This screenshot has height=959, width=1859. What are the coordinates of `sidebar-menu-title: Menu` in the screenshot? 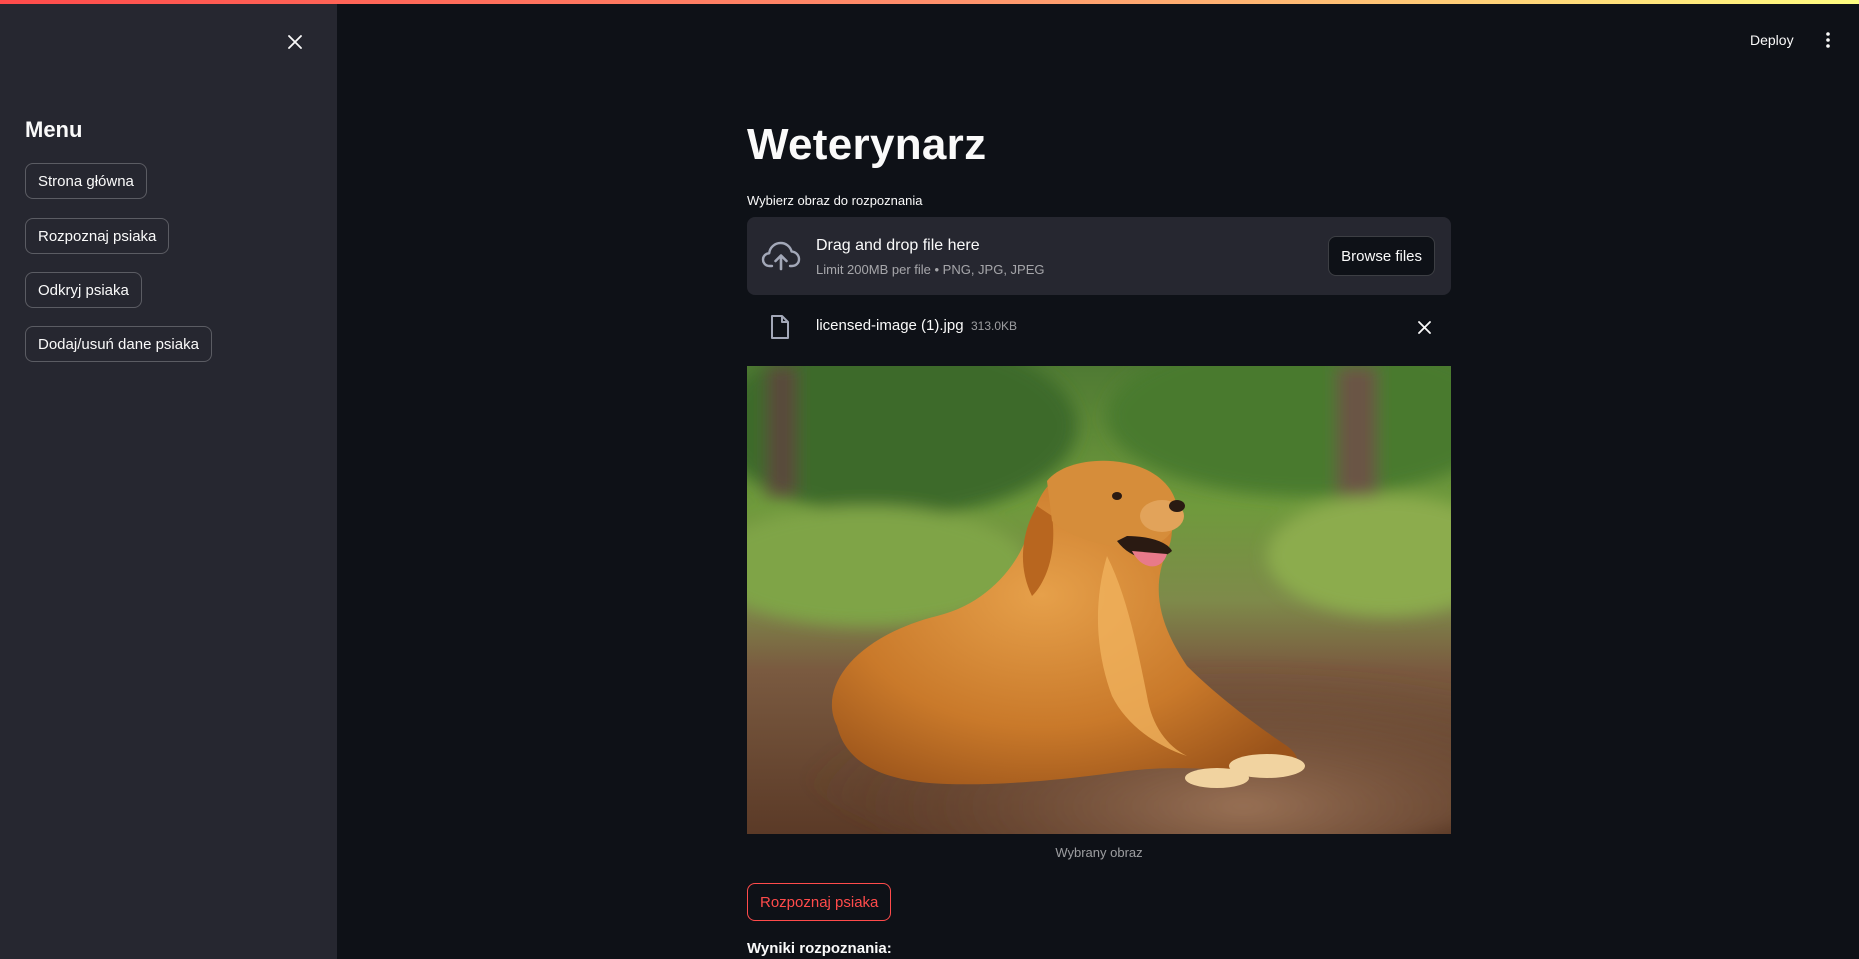 It's located at (54, 129).